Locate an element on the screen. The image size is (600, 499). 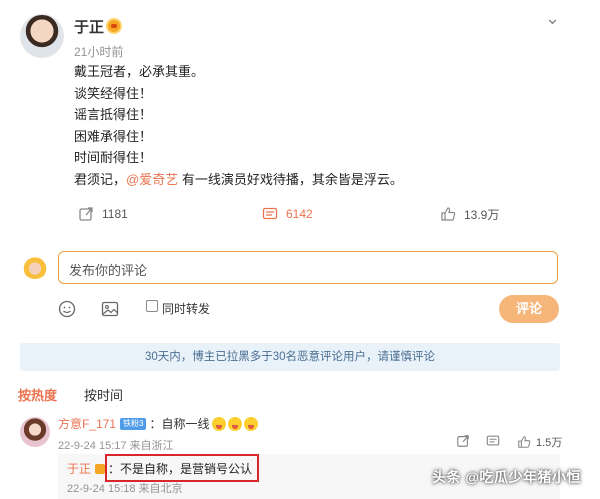
comment-button: 6142 is located at coordinates (287, 214).